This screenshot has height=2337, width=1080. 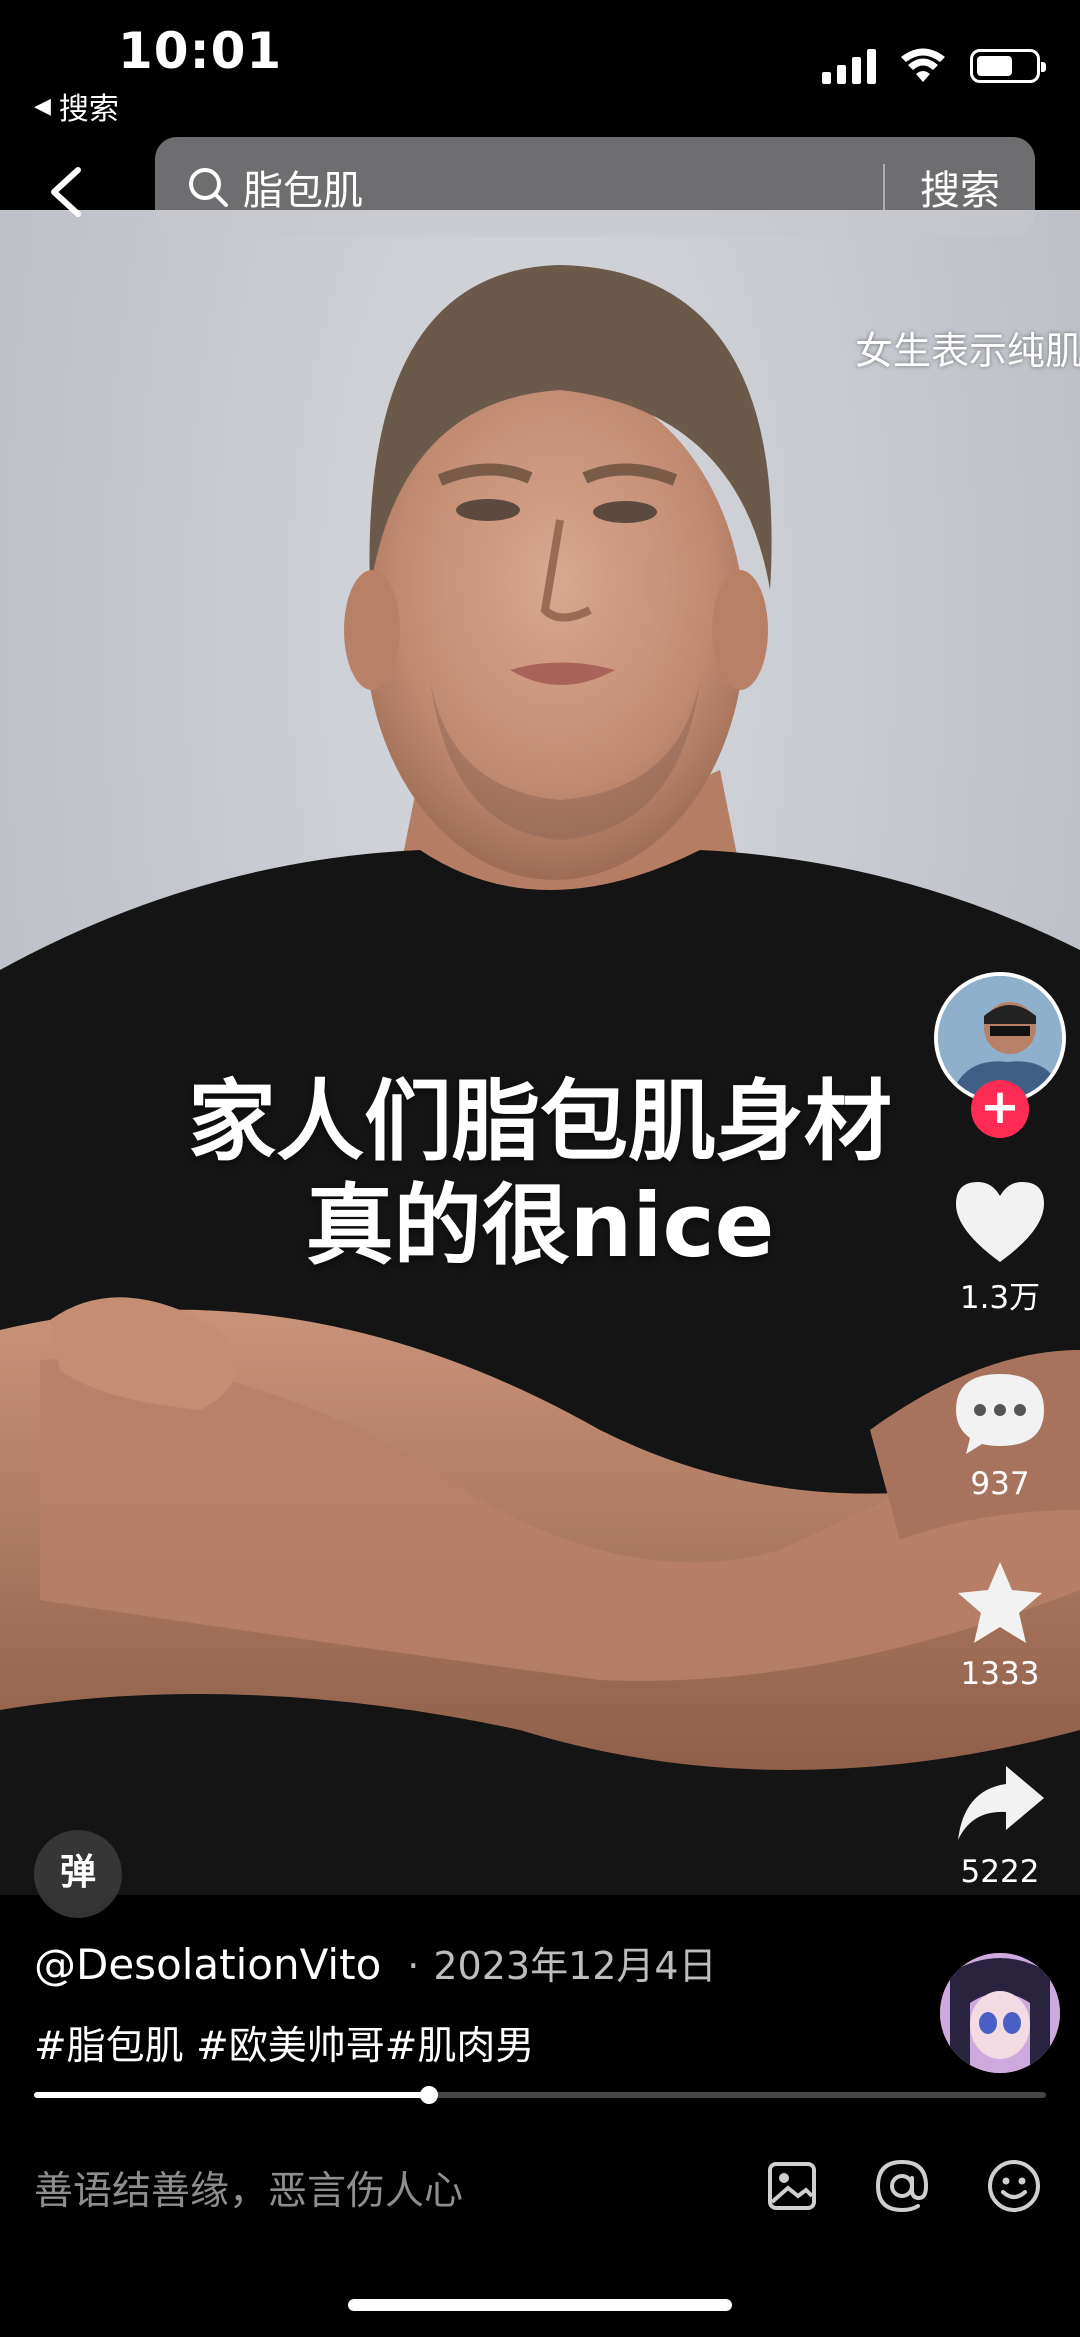 I want to click on author-name: @DesolationVito, so click(x=207, y=1964).